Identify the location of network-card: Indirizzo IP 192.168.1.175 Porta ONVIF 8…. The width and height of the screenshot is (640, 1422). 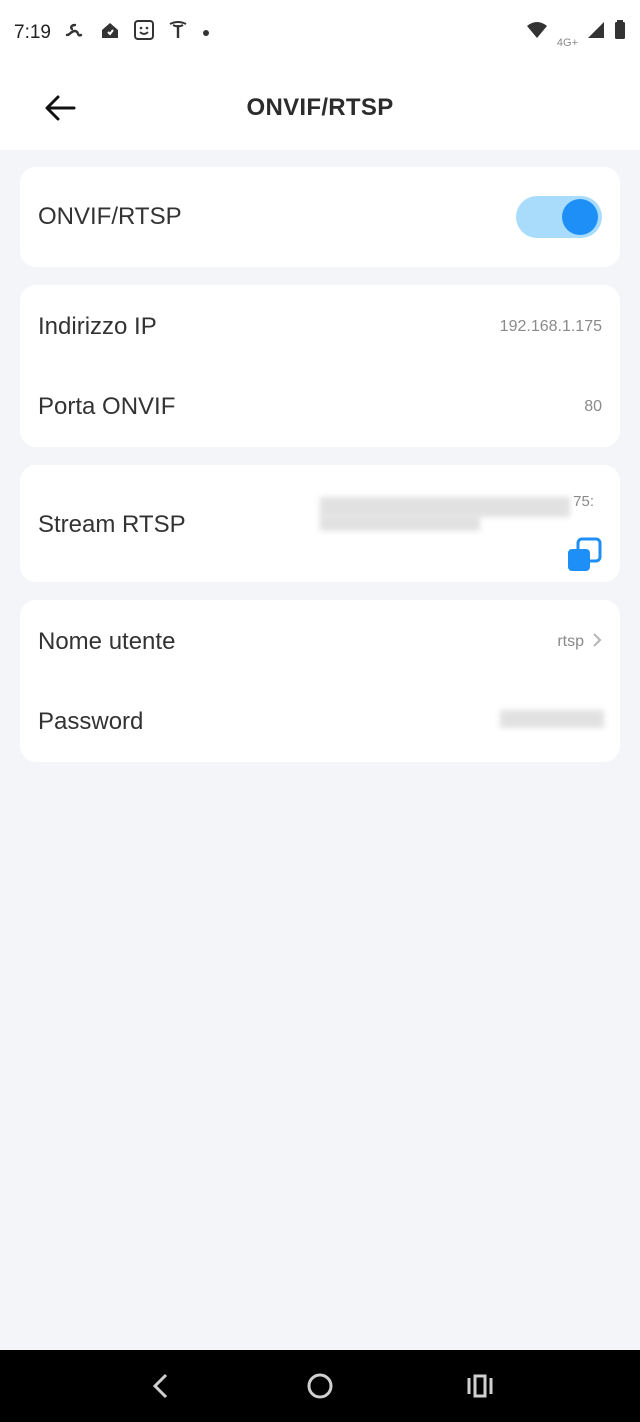
(320, 366).